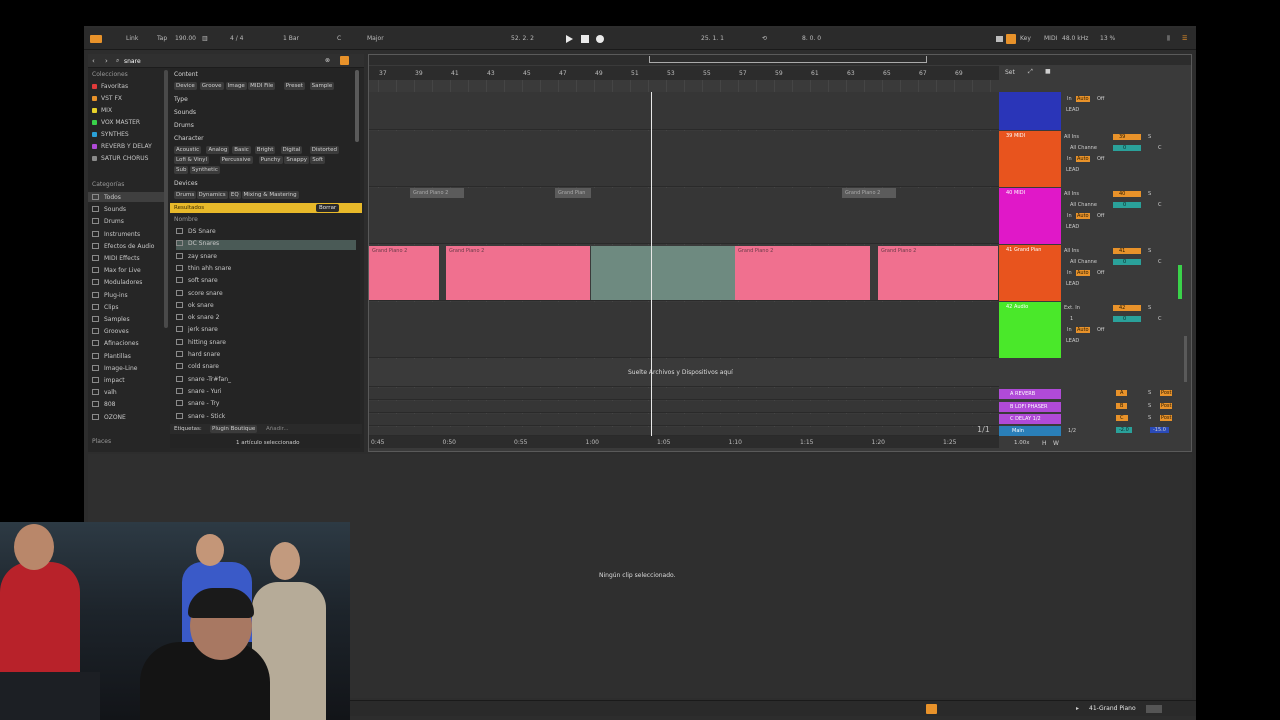  Describe the element at coordinates (186, 219) in the screenshot. I see `name-column-header: Nombre` at that location.